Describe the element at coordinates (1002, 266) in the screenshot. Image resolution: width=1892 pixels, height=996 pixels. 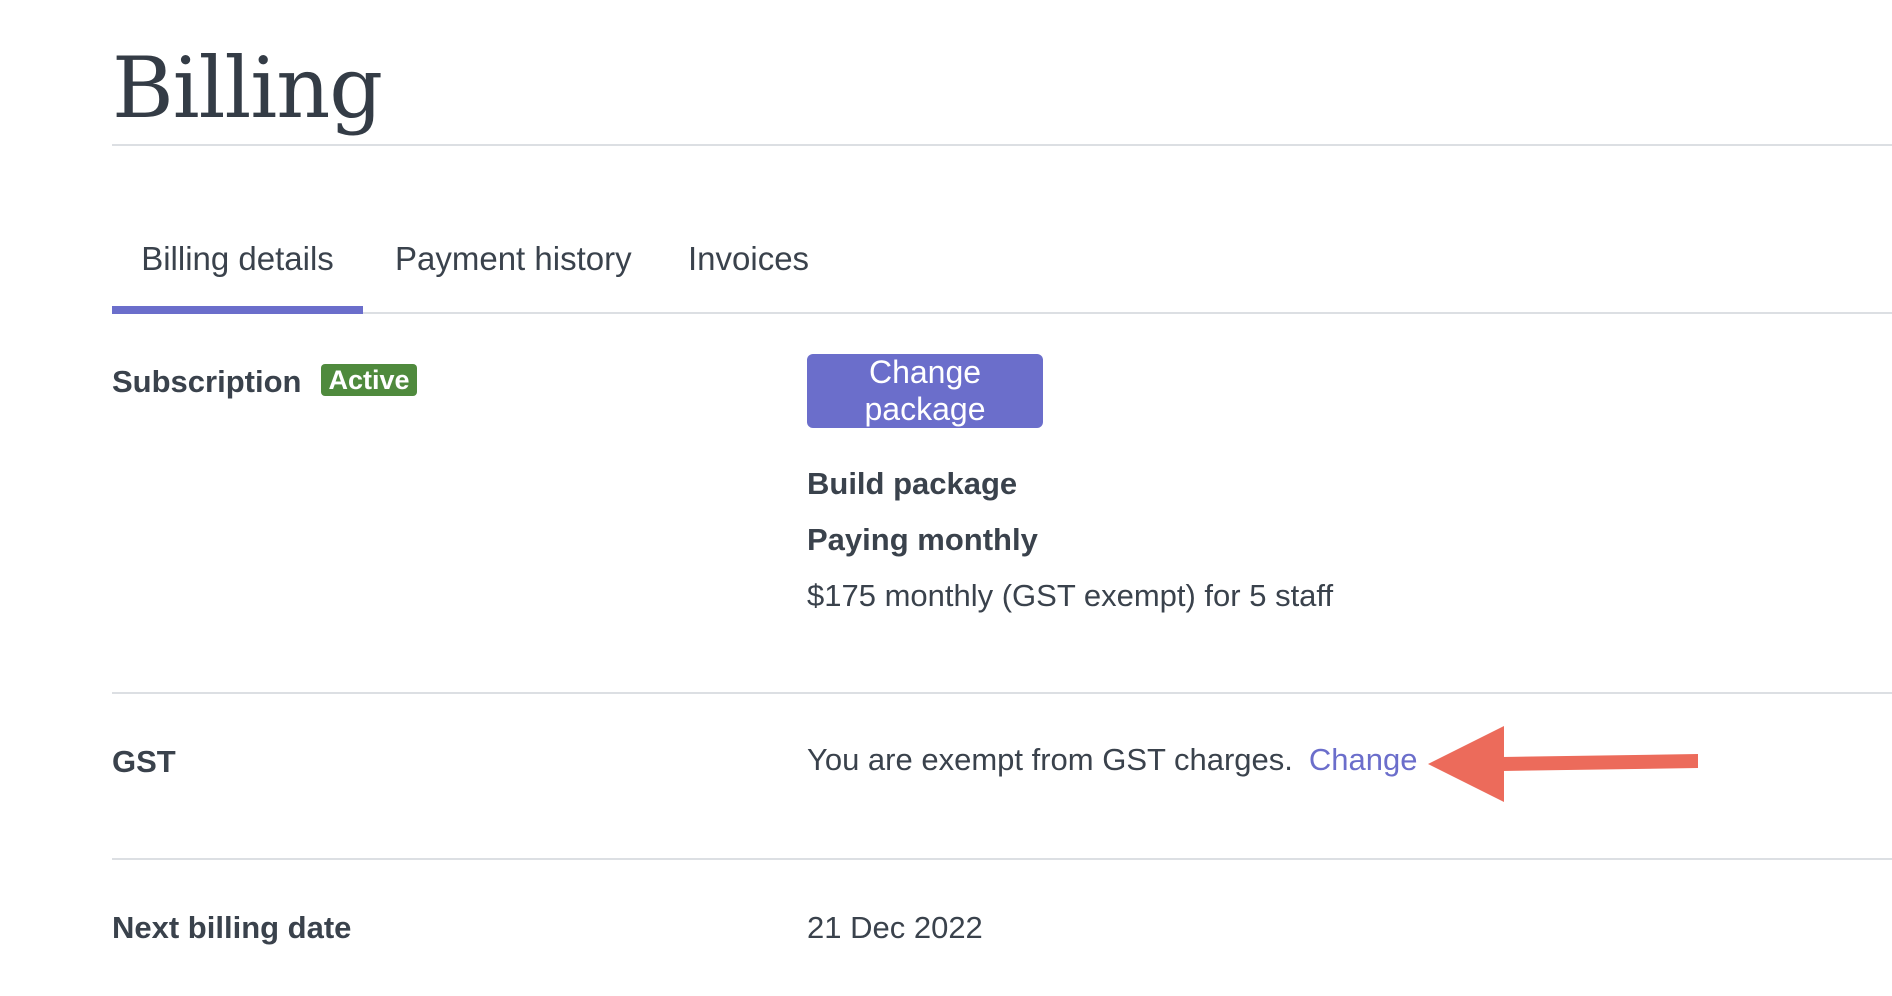
I see `tab-bar: Billing details Payment history Invoices` at that location.